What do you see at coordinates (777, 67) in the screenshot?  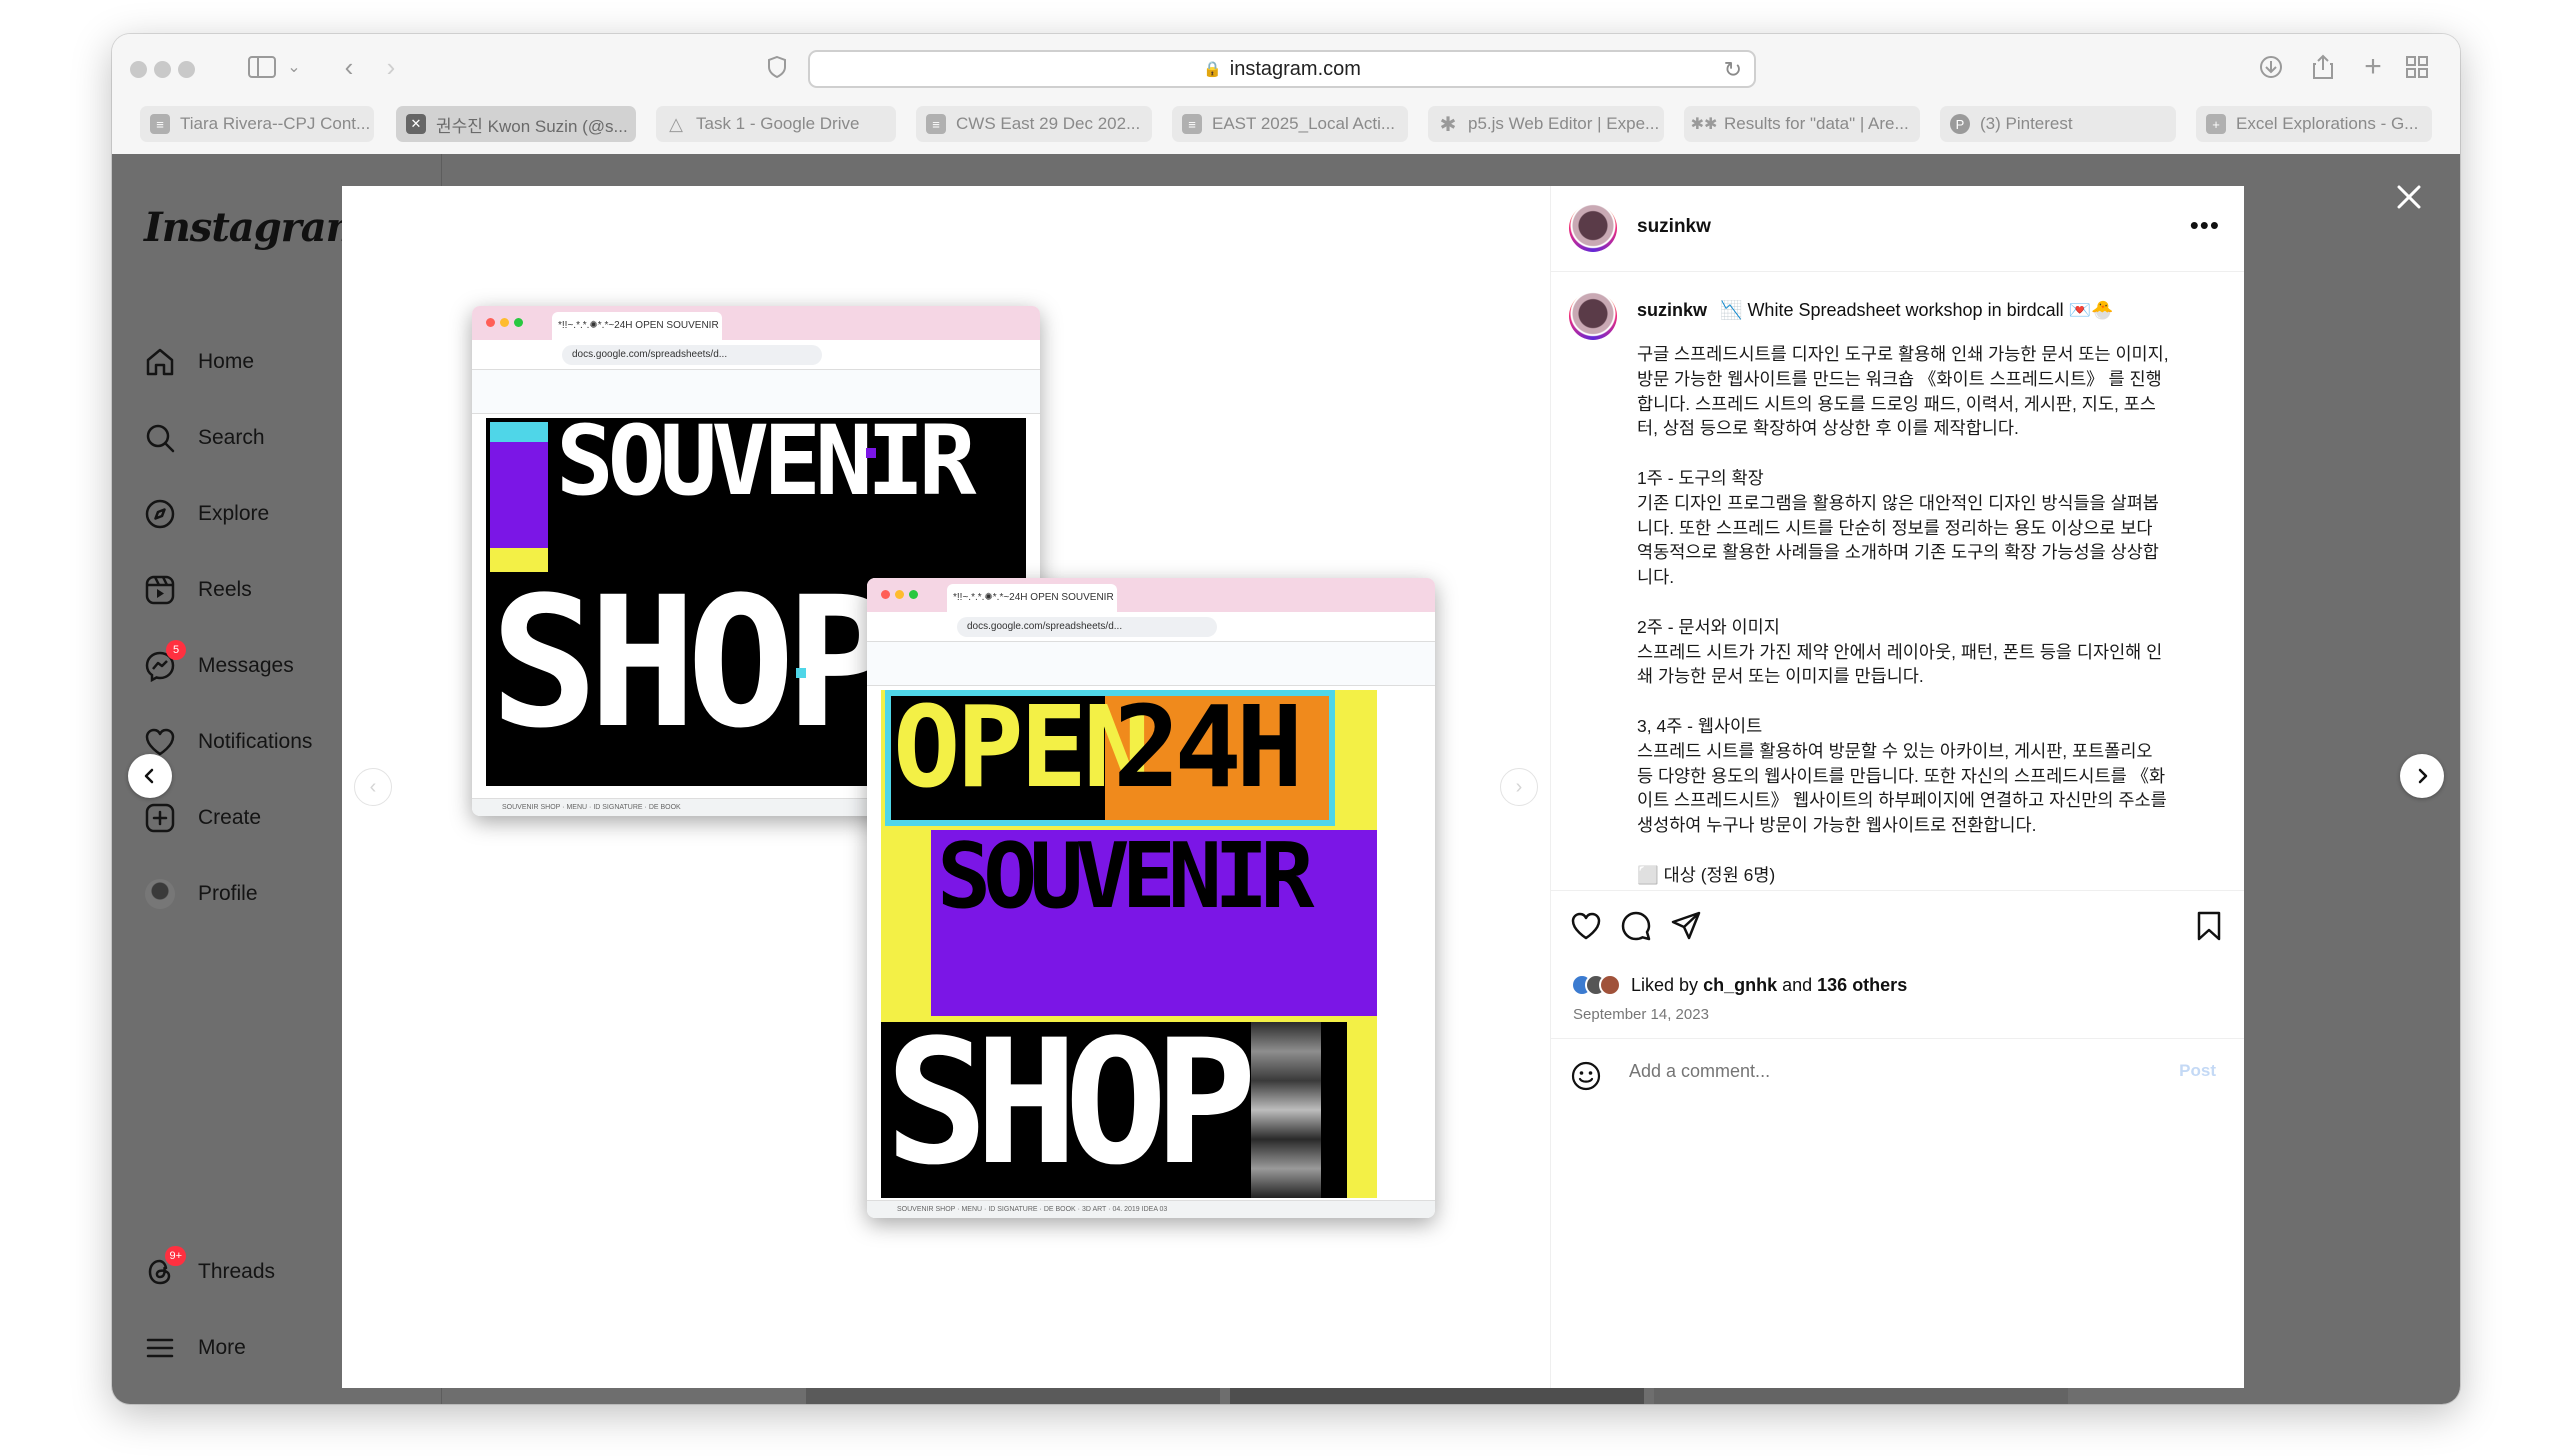 I see `shield-icon` at bounding box center [777, 67].